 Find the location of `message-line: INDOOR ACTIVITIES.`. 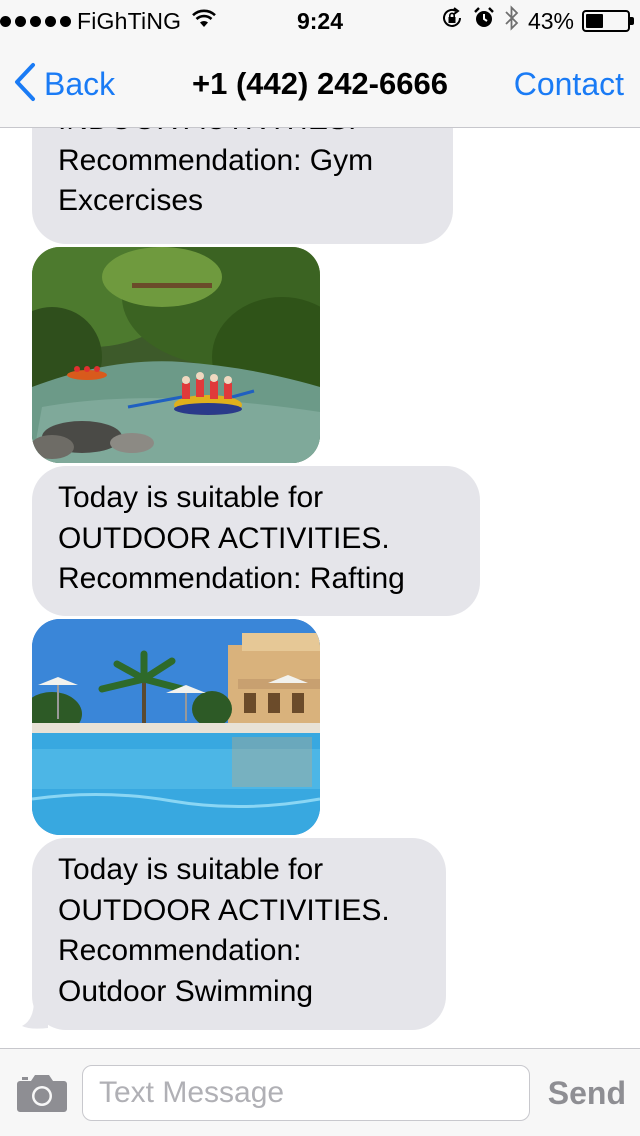

message-line: INDOOR ACTIVITIES. is located at coordinates (242, 134).